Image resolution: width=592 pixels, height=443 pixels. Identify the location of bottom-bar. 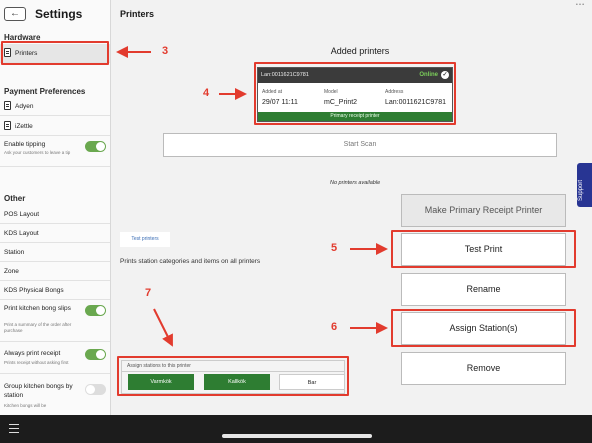
(296, 429).